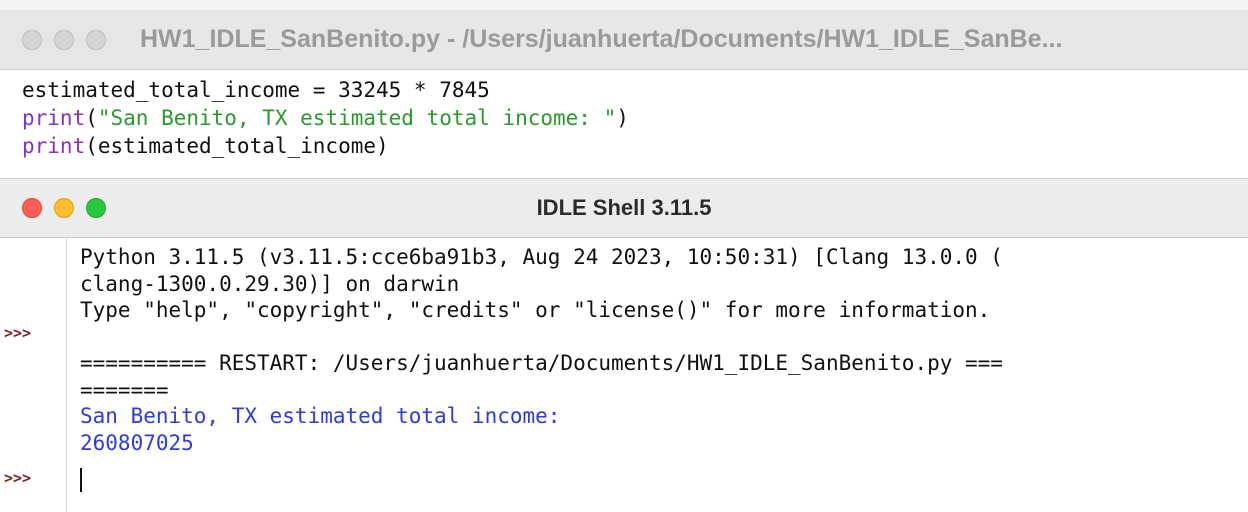 Image resolution: width=1248 pixels, height=512 pixels. I want to click on editor-minimize-button, so click(64, 39).